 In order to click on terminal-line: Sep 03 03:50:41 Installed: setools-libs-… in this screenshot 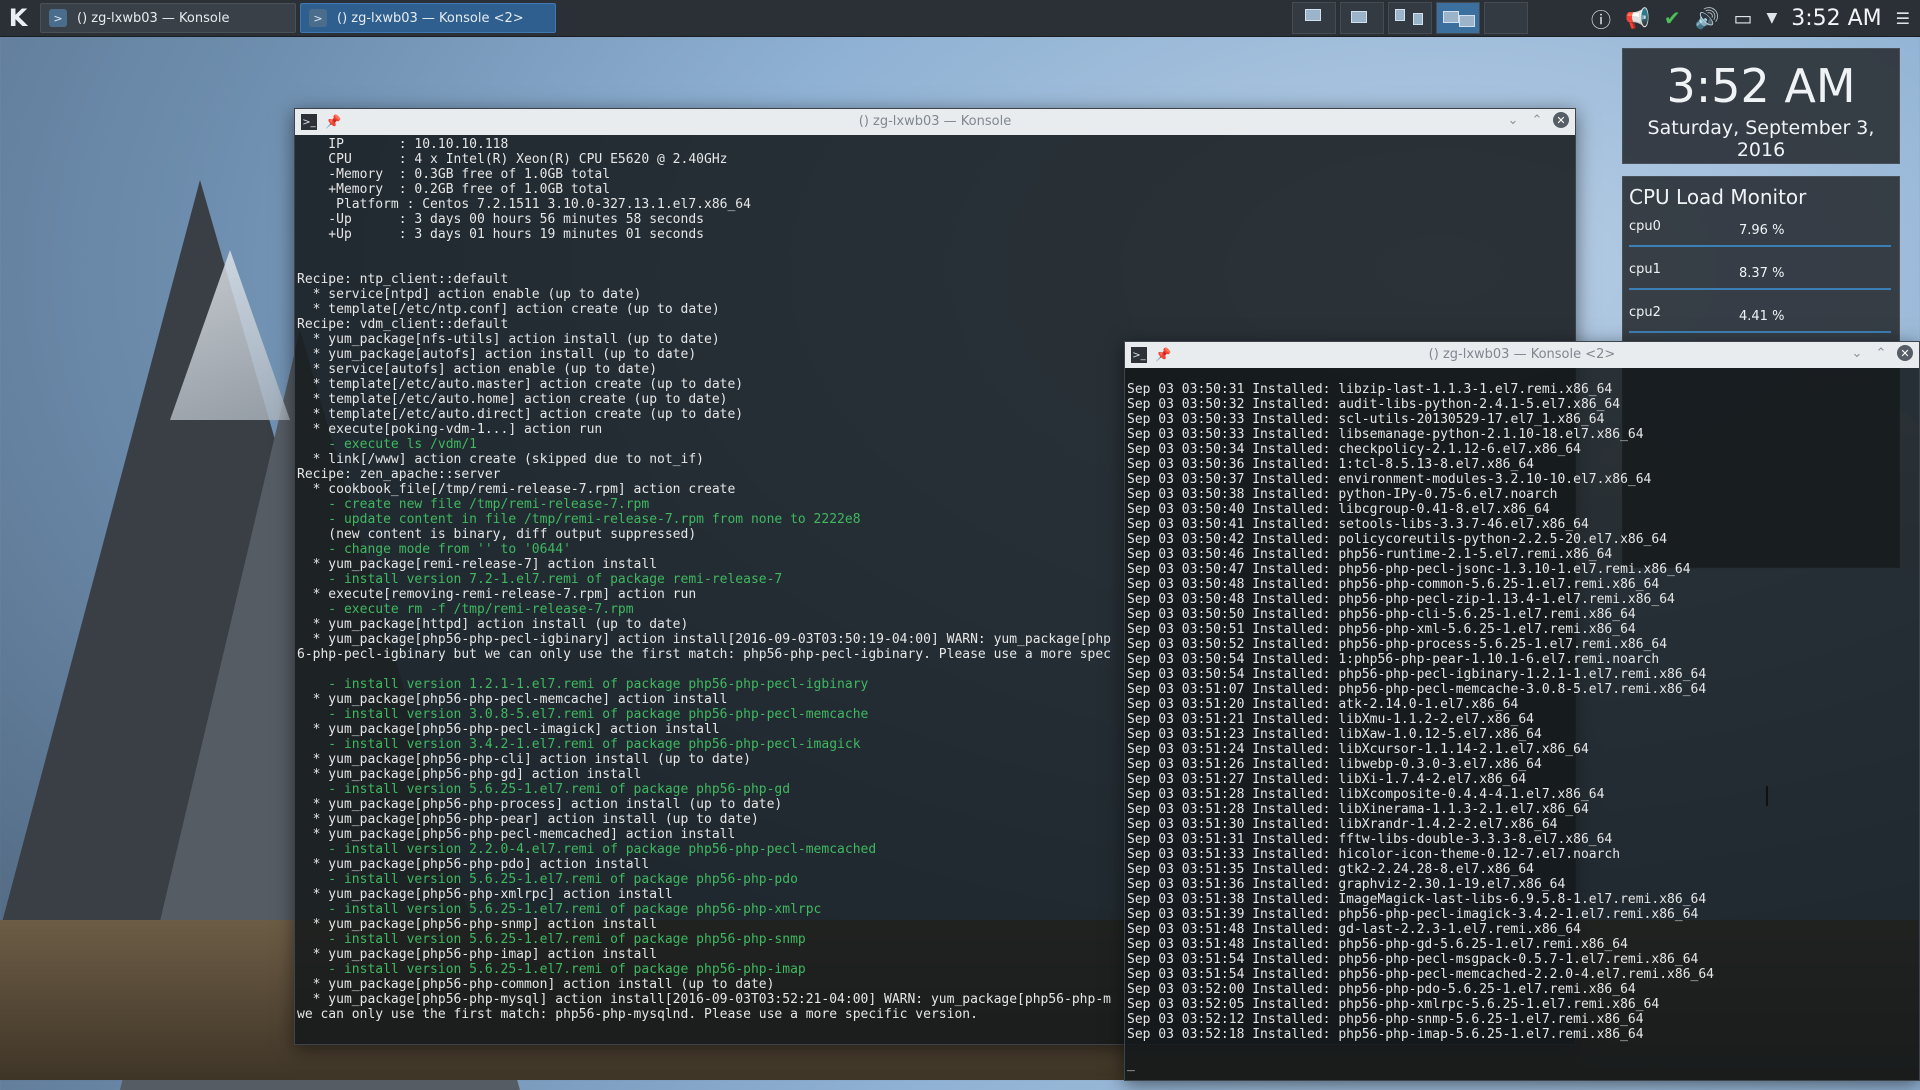, I will do `click(1358, 524)`.